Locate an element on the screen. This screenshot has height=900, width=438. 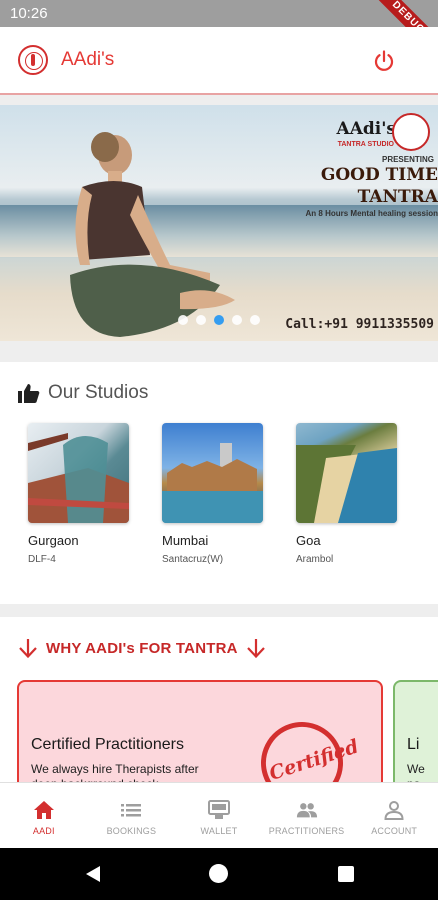
brand-name: AAdi's is located at coordinates (366, 129).